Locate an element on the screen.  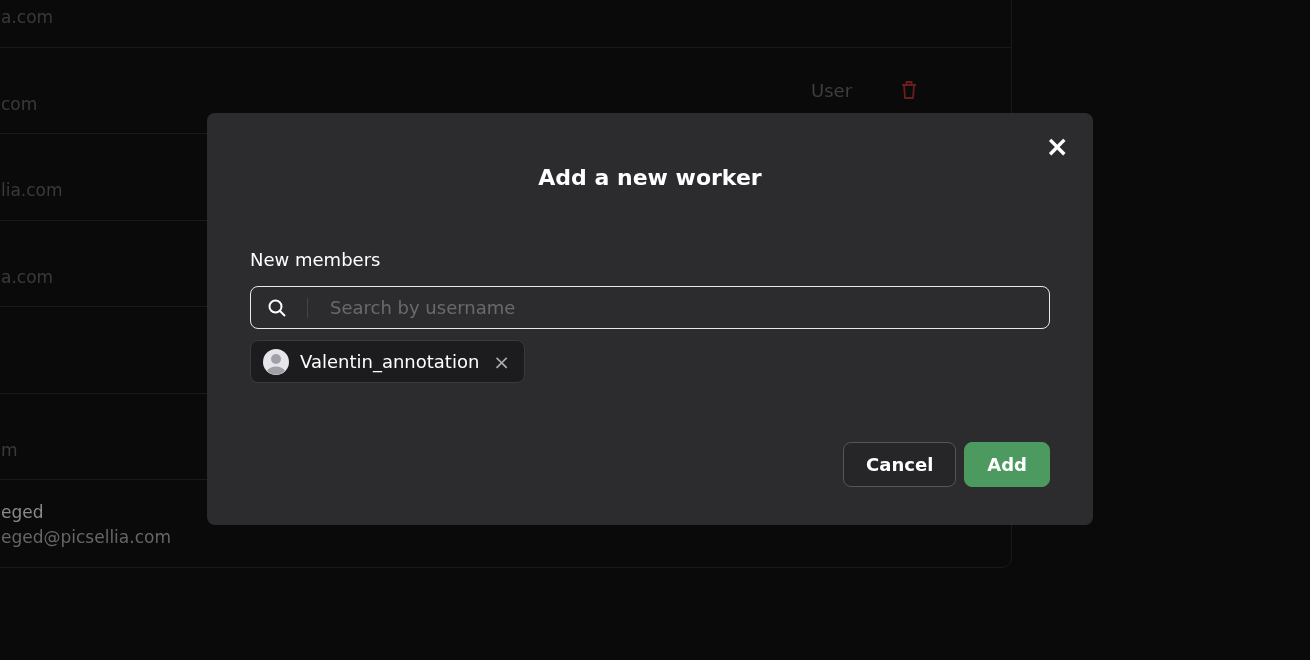
close-button: × is located at coordinates (1057, 147).